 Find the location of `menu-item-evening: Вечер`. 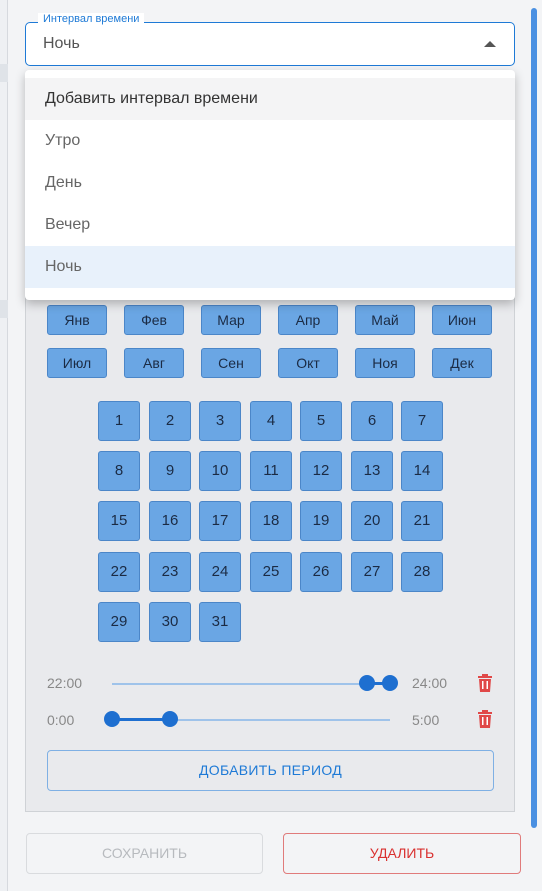

menu-item-evening: Вечер is located at coordinates (270, 225).